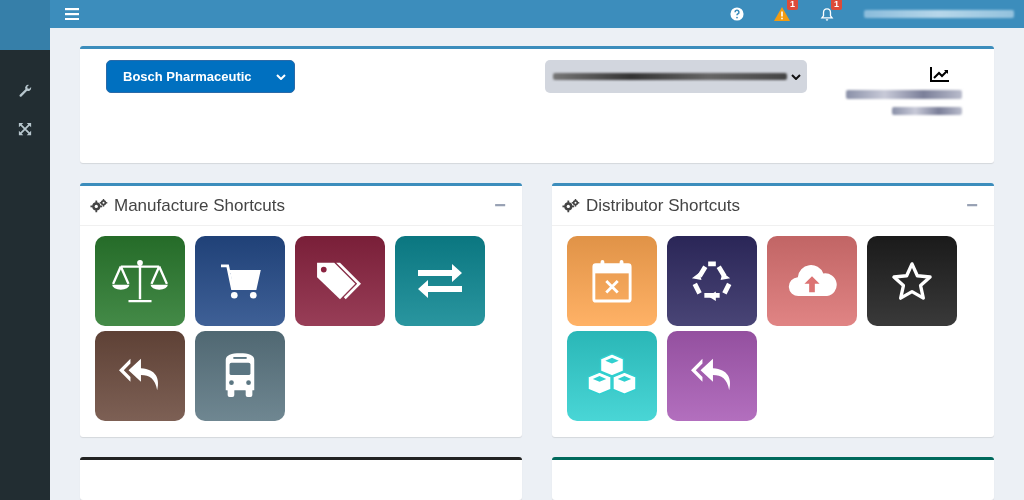 This screenshot has height=500, width=1024. I want to click on blurred-select, so click(676, 76).